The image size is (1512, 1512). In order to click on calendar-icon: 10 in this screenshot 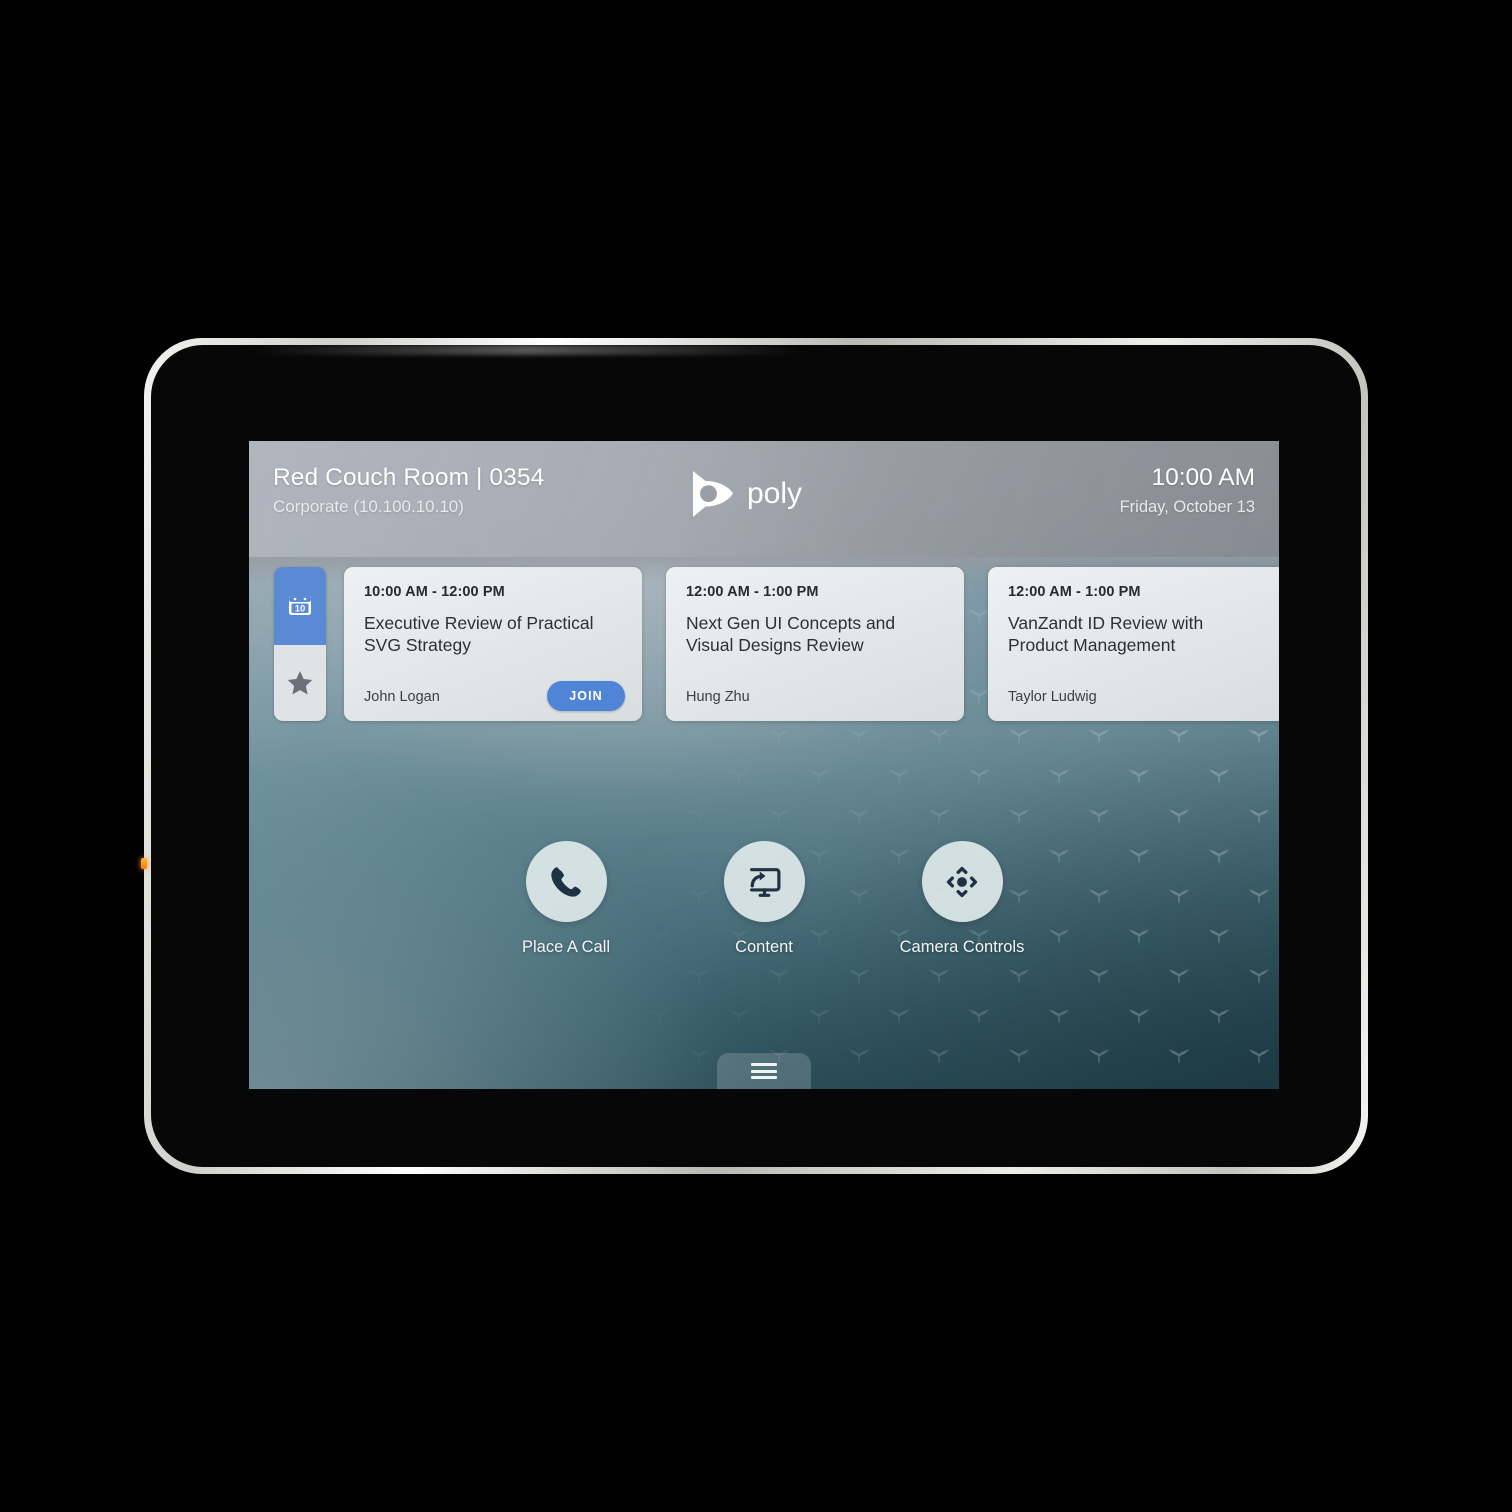, I will do `click(300, 605)`.